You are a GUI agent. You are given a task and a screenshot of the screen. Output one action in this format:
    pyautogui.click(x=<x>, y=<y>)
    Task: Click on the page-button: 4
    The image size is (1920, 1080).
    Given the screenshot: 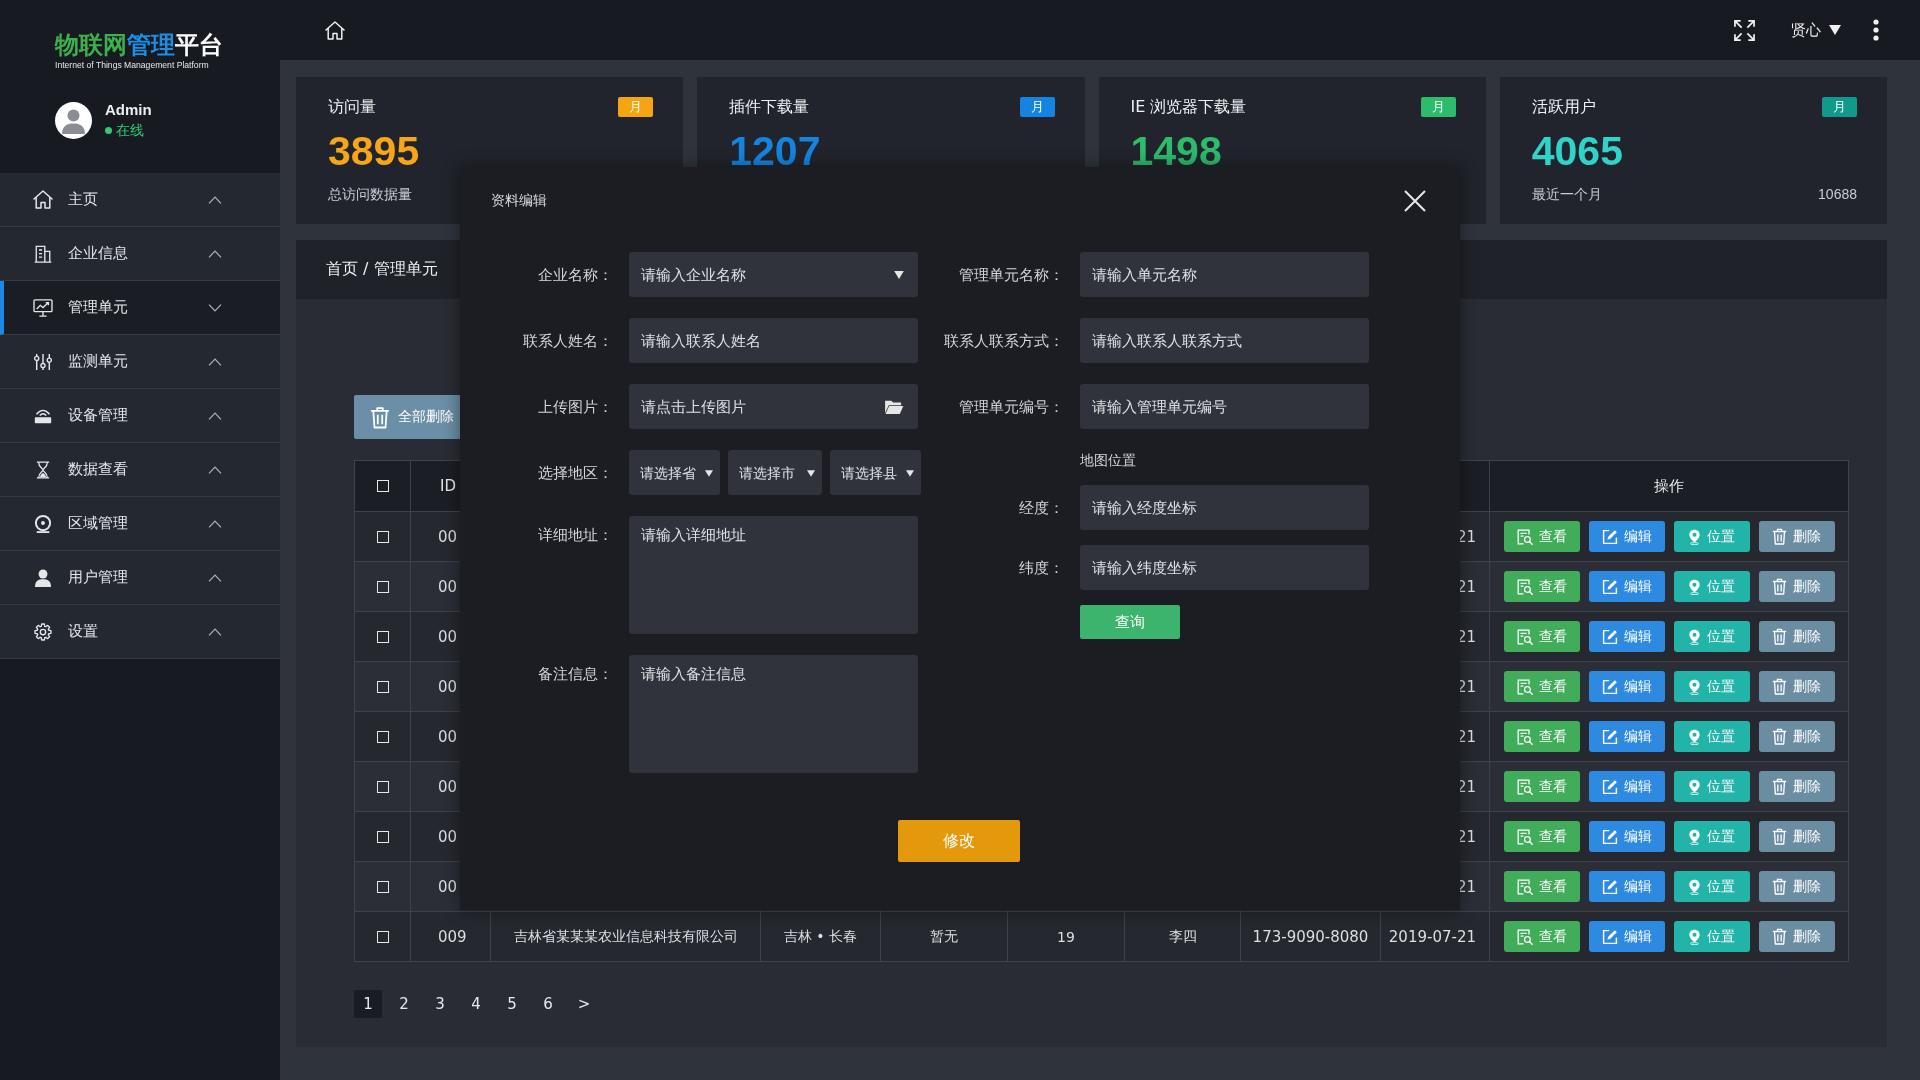 What is the action you would take?
    pyautogui.click(x=476, y=1004)
    